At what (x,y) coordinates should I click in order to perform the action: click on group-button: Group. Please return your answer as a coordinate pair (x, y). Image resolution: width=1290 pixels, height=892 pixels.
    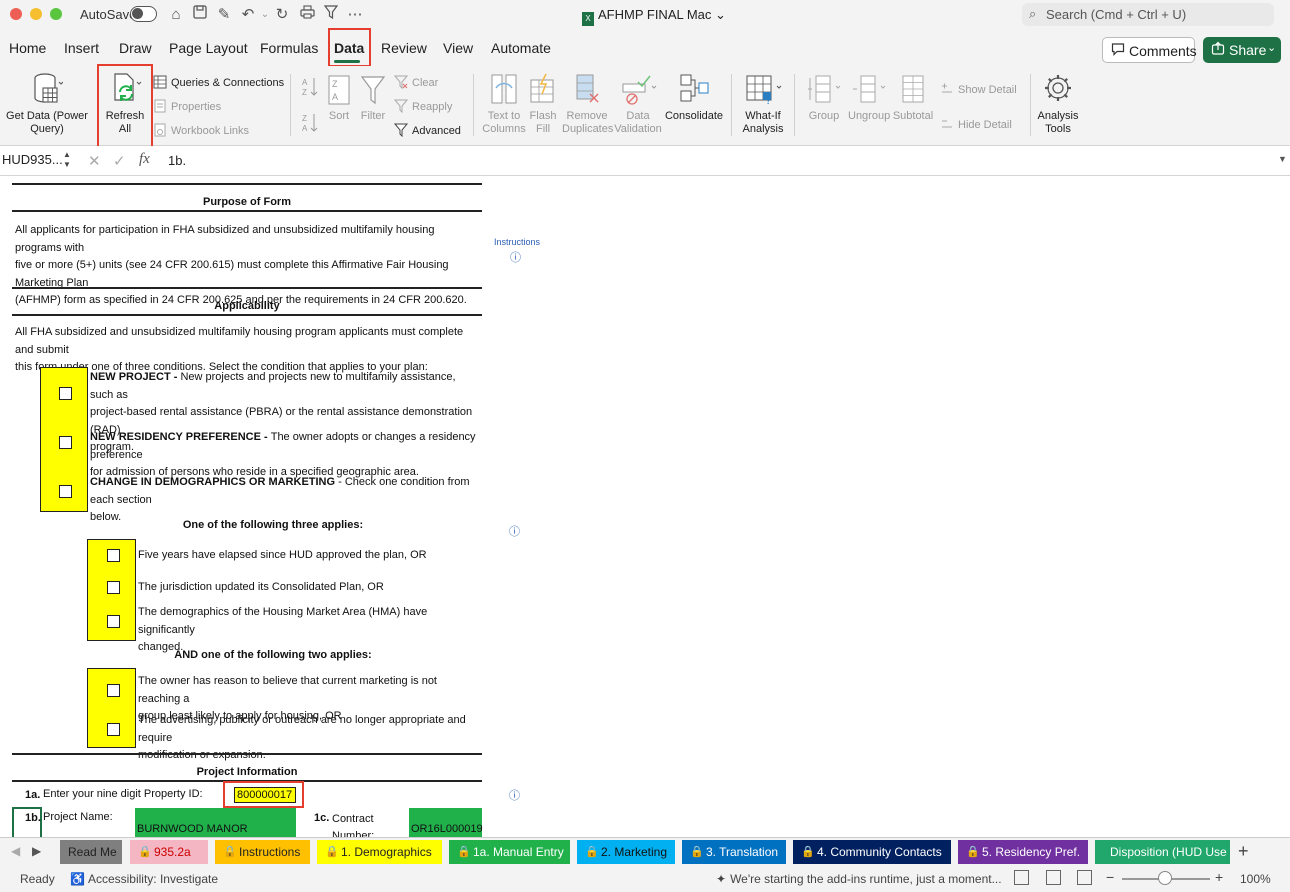
    Looking at the image, I should click on (824, 97).